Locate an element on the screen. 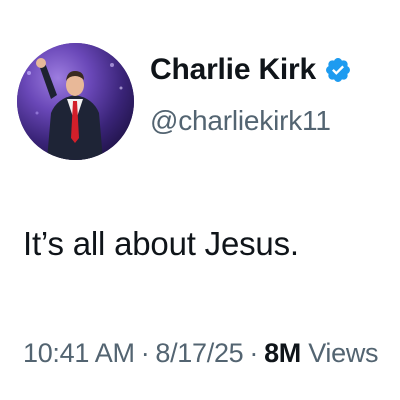 This screenshot has height=400, width=400. name-row: Charlie Kirk is located at coordinates (251, 70).